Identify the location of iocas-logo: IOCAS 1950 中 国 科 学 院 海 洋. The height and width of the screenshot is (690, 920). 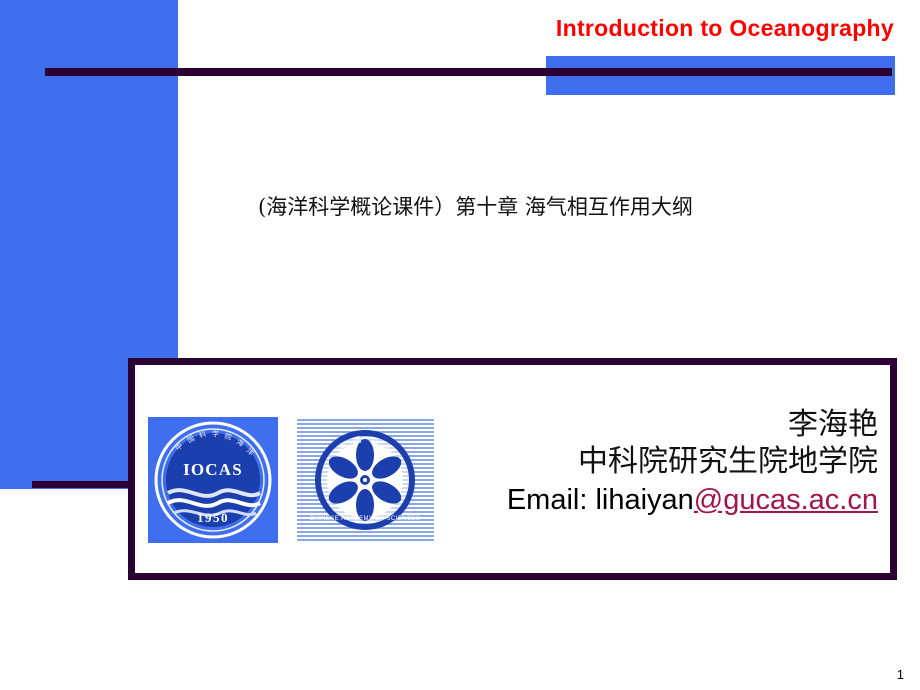
(213, 480).